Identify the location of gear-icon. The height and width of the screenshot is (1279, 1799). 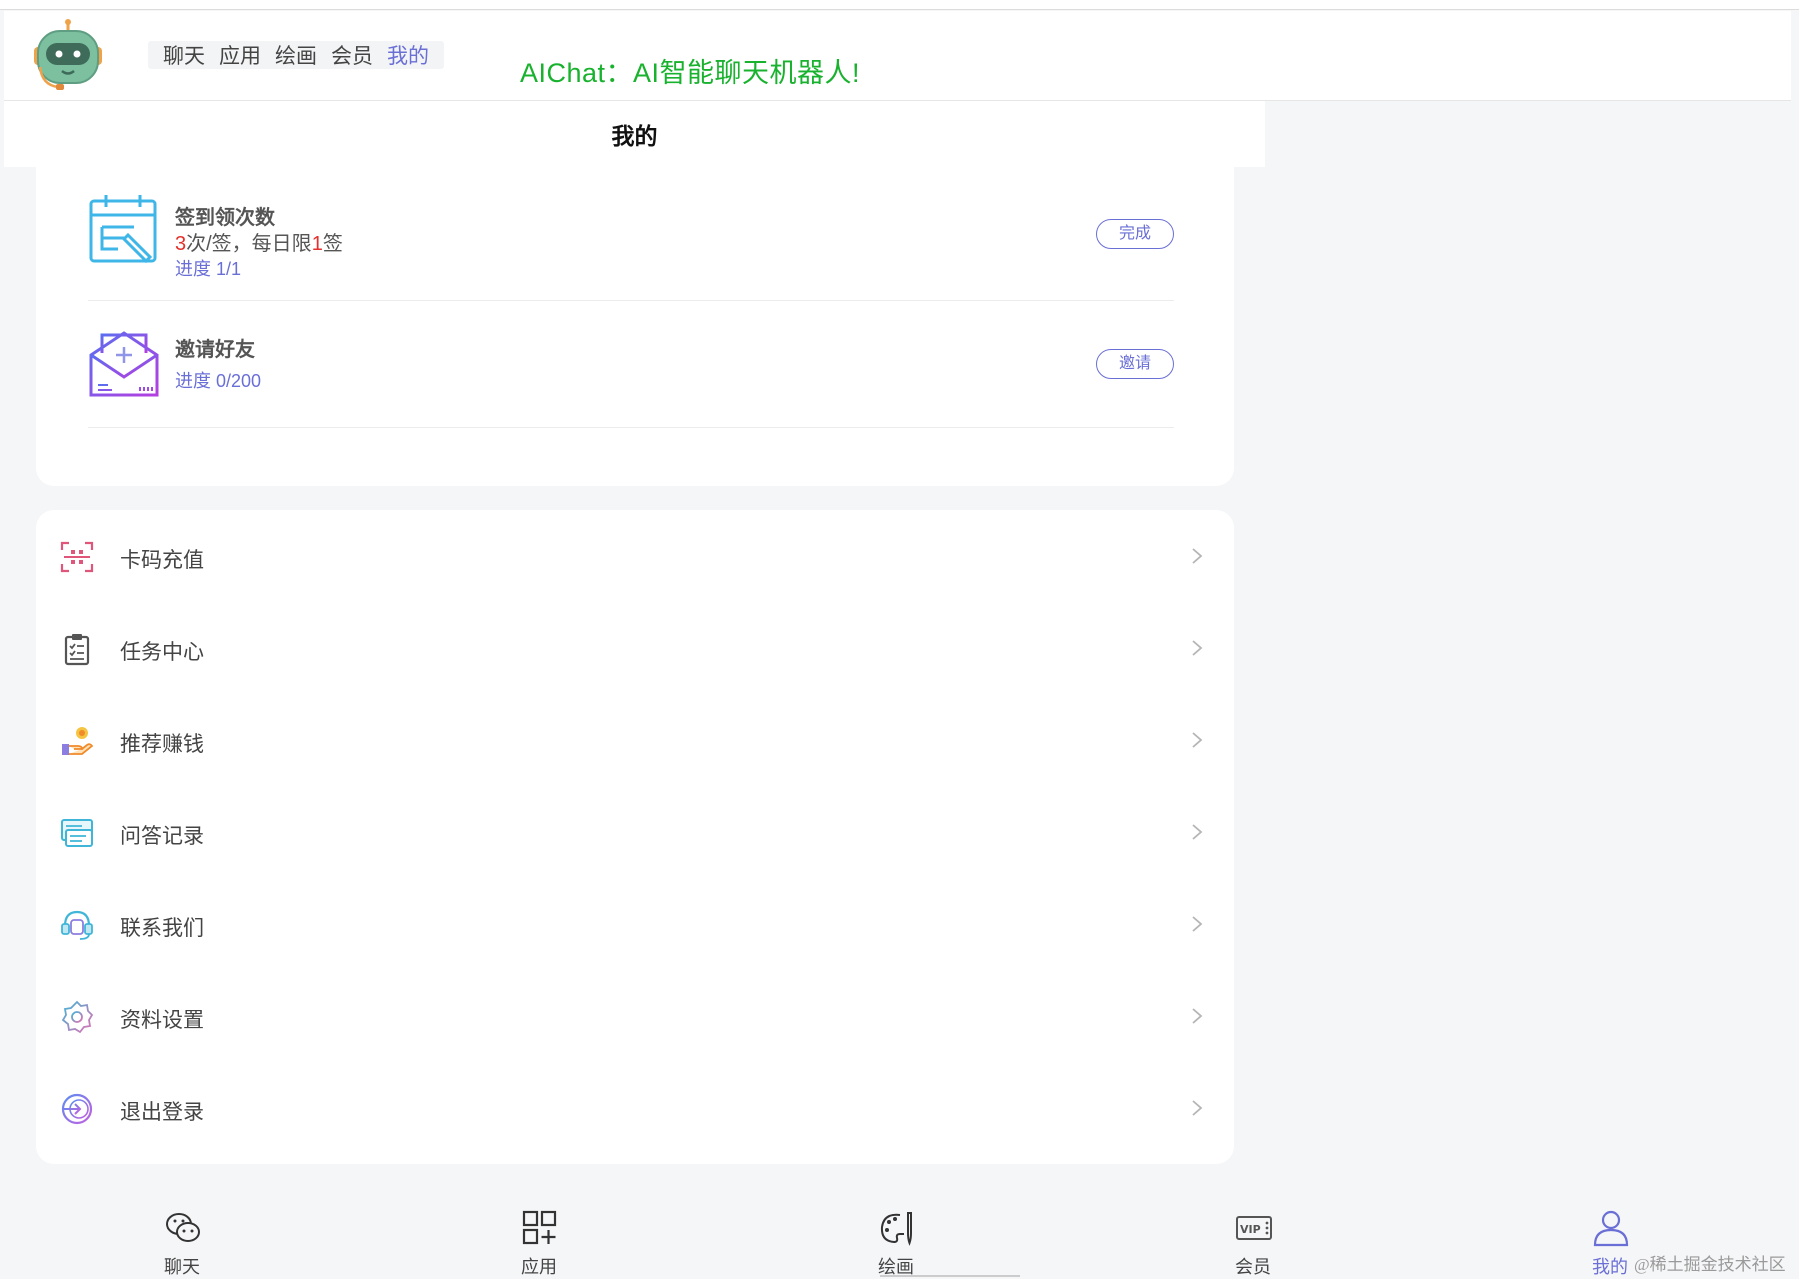
(77, 1017).